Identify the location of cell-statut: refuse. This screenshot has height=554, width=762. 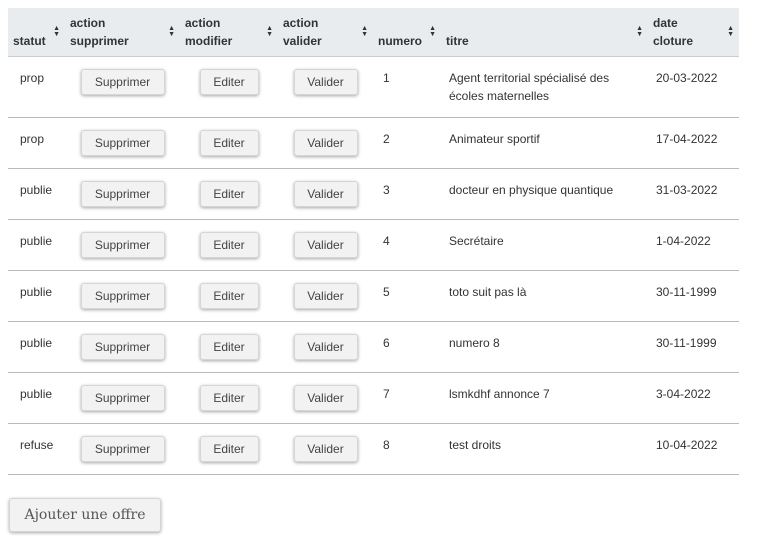
(36, 449).